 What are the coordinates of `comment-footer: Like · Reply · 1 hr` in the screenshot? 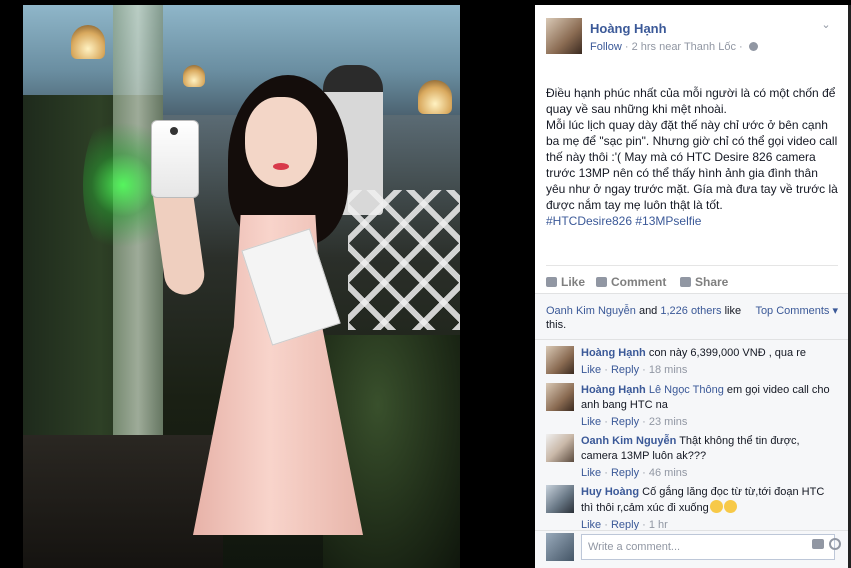 It's located at (624, 524).